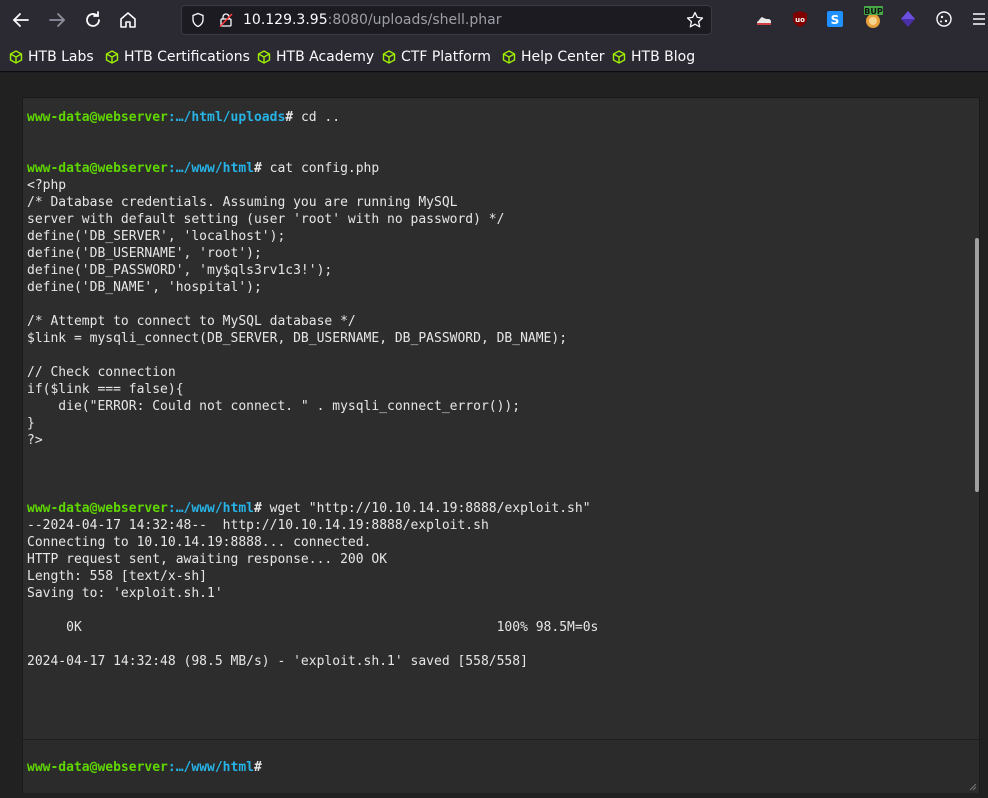 The height and width of the screenshot is (798, 988). Describe the element at coordinates (144, 287) in the screenshot. I see `terminal-output-line: define('DB_NAME', 'hospital');` at that location.